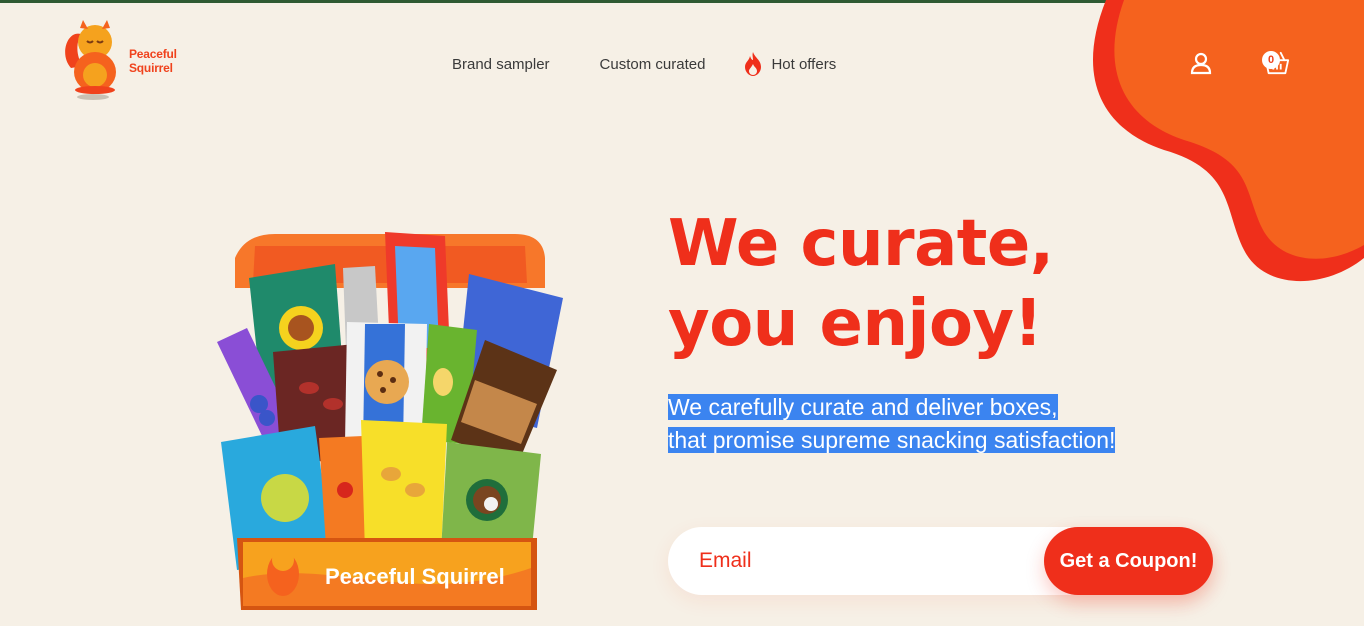 The width and height of the screenshot is (1364, 626). What do you see at coordinates (120, 61) in the screenshot?
I see `brand-logo: Peaceful Squirrel` at bounding box center [120, 61].